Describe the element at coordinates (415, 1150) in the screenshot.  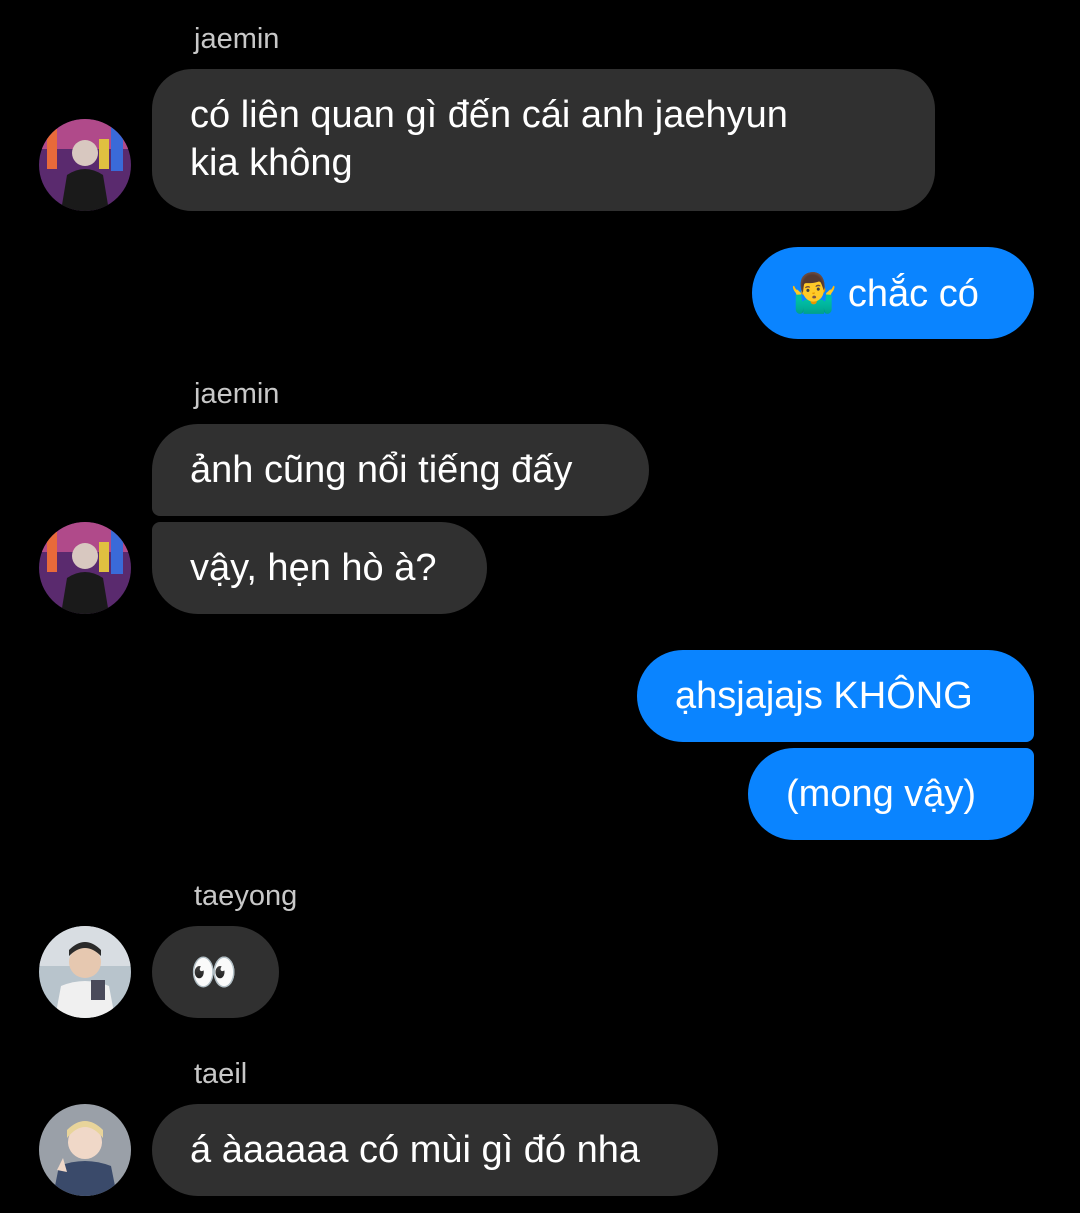
I see `message-text: á àaaaaa có mùi gì đó nha` at that location.